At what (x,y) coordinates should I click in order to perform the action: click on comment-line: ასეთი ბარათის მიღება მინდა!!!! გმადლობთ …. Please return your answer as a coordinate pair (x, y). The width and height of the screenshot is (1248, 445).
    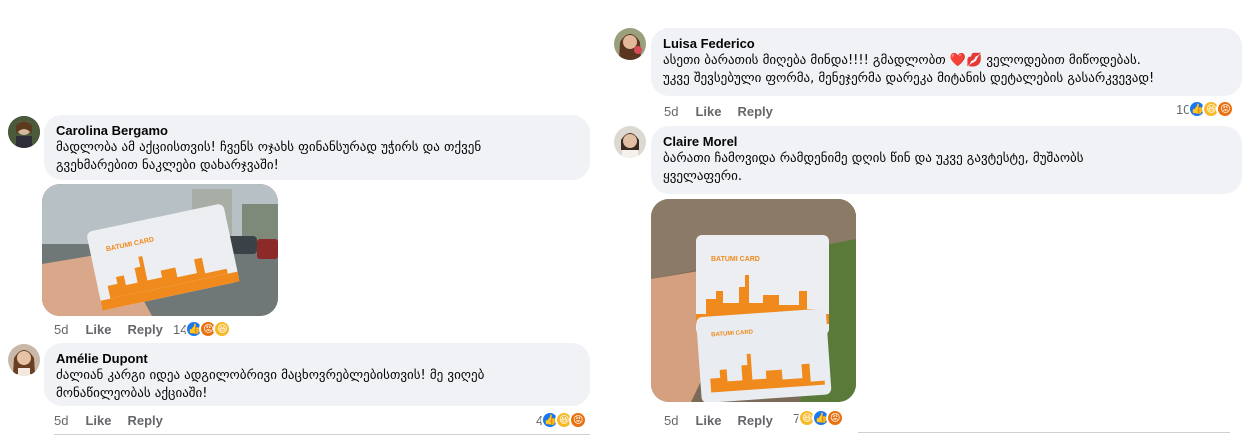
    Looking at the image, I should click on (902, 60).